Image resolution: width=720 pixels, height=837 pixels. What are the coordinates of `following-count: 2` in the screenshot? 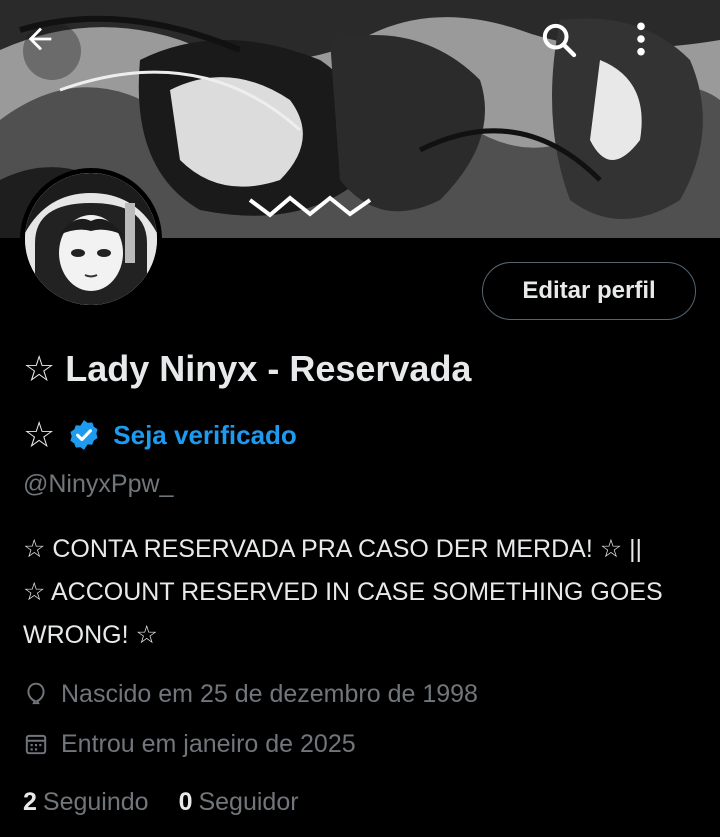 It's located at (30, 802).